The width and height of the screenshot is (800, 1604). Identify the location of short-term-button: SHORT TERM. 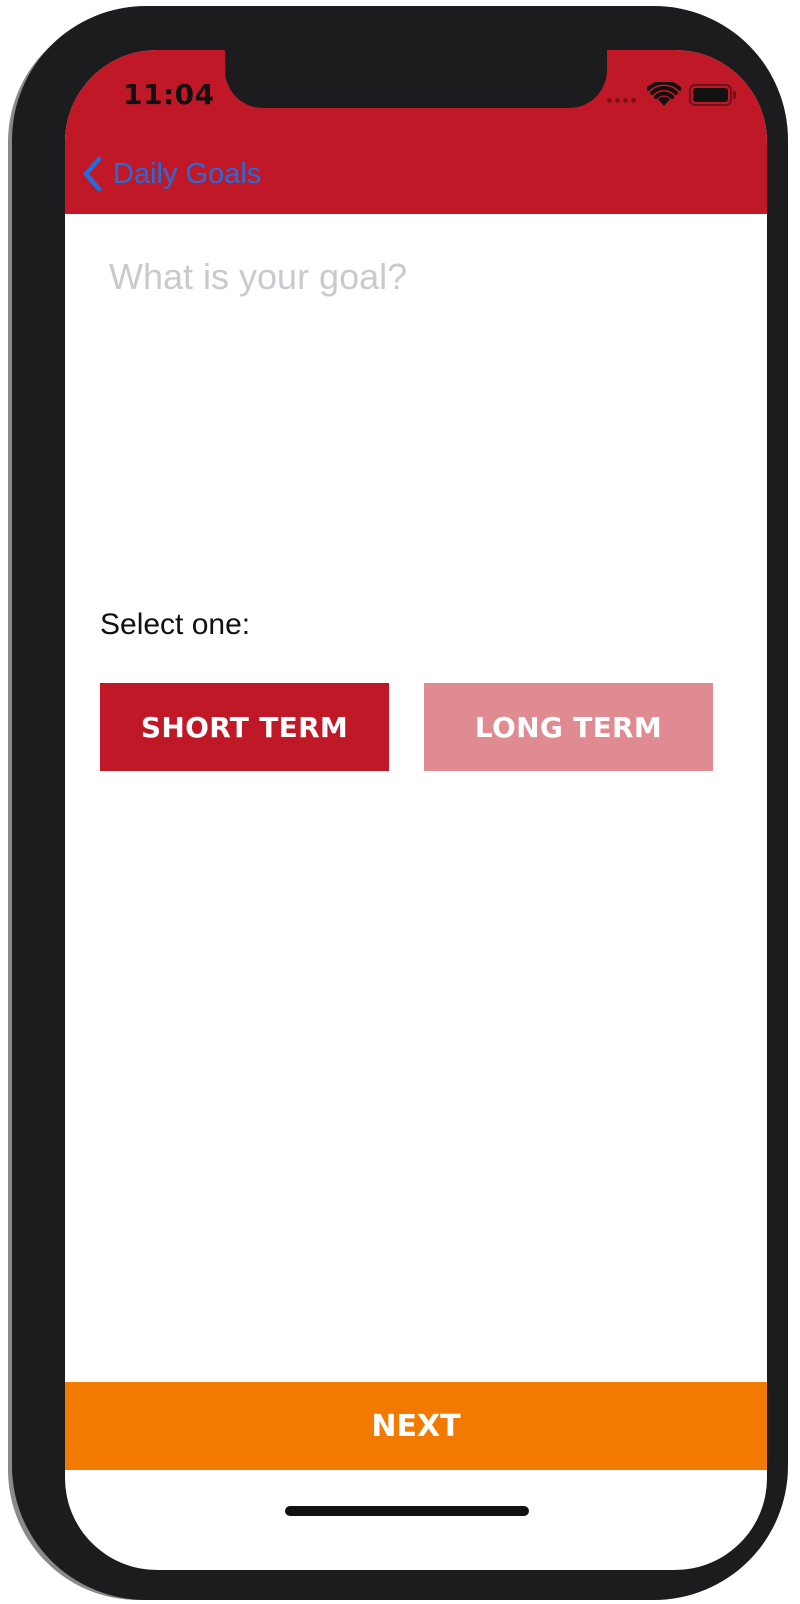
(244, 727).